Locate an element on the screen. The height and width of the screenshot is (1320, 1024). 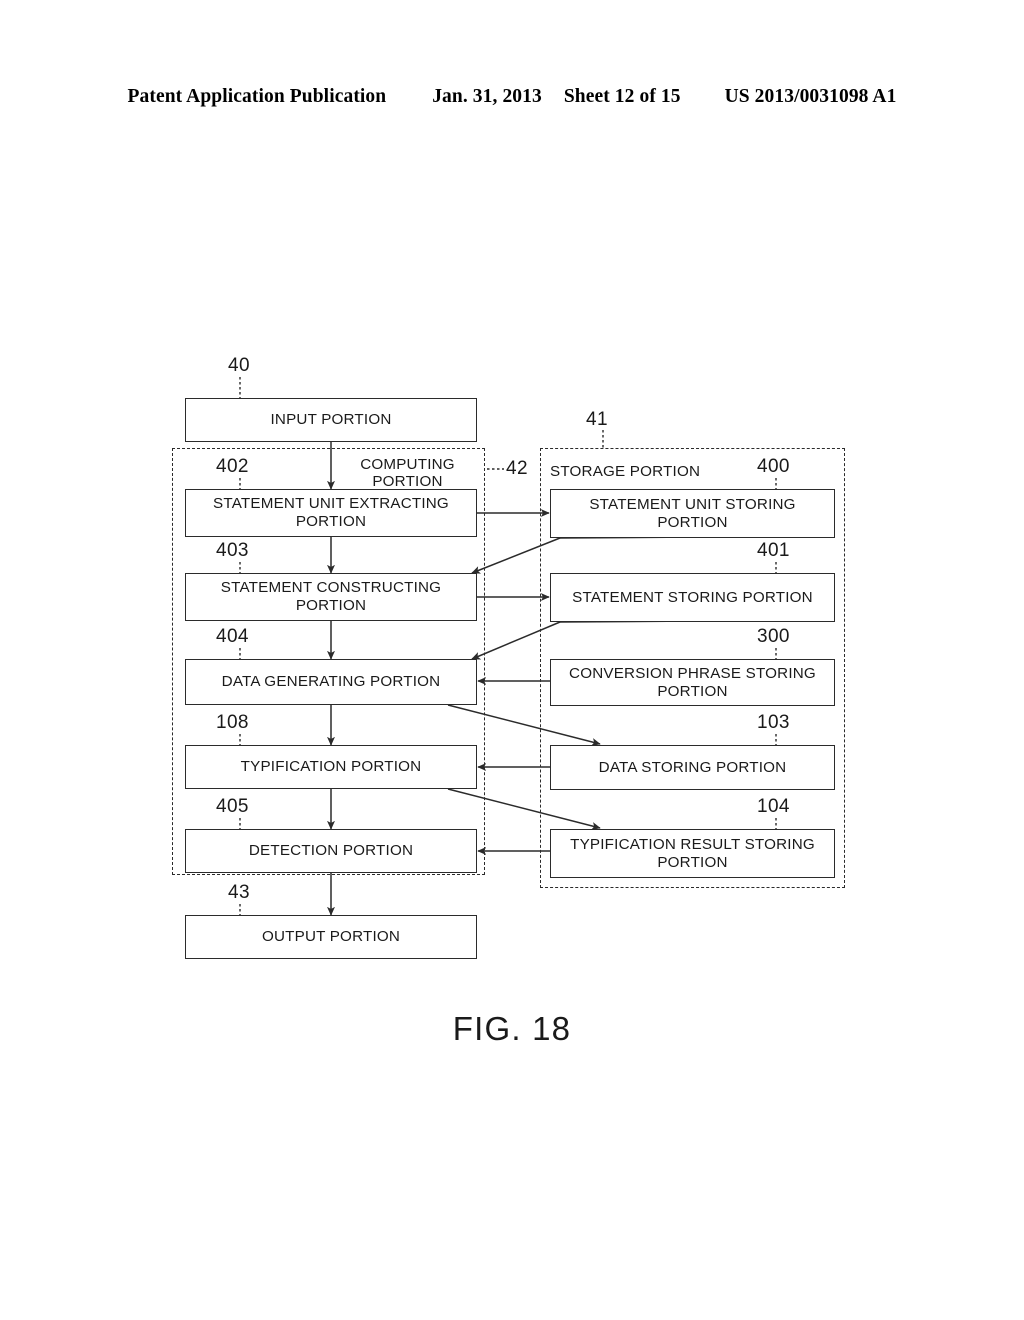
ref-numeral-404: 404 is located at coordinates (232, 636).